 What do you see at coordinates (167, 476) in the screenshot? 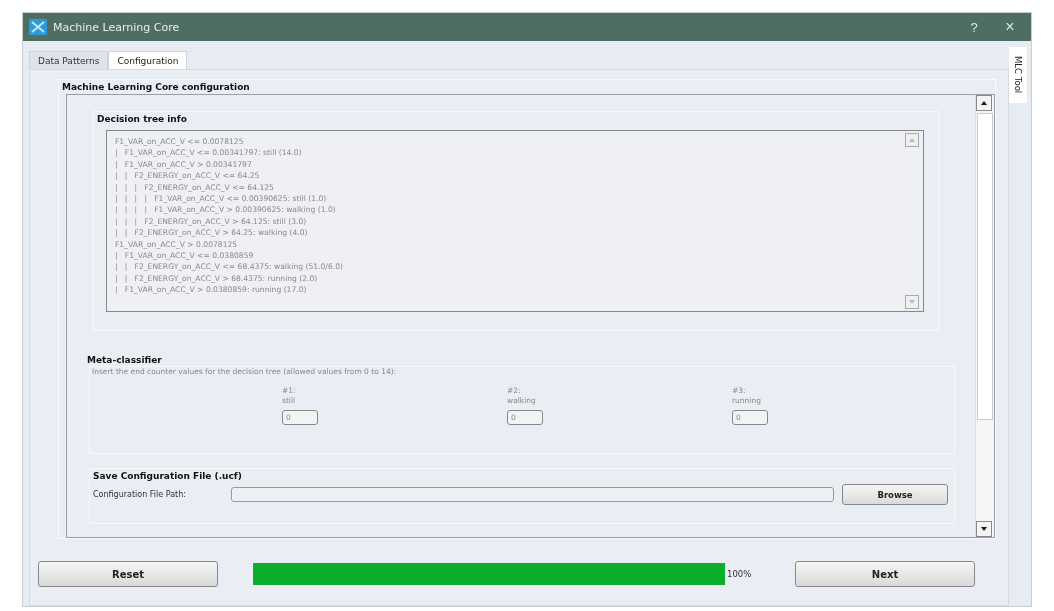
I see `group-title: Save Configuration File (.ucf)` at bounding box center [167, 476].